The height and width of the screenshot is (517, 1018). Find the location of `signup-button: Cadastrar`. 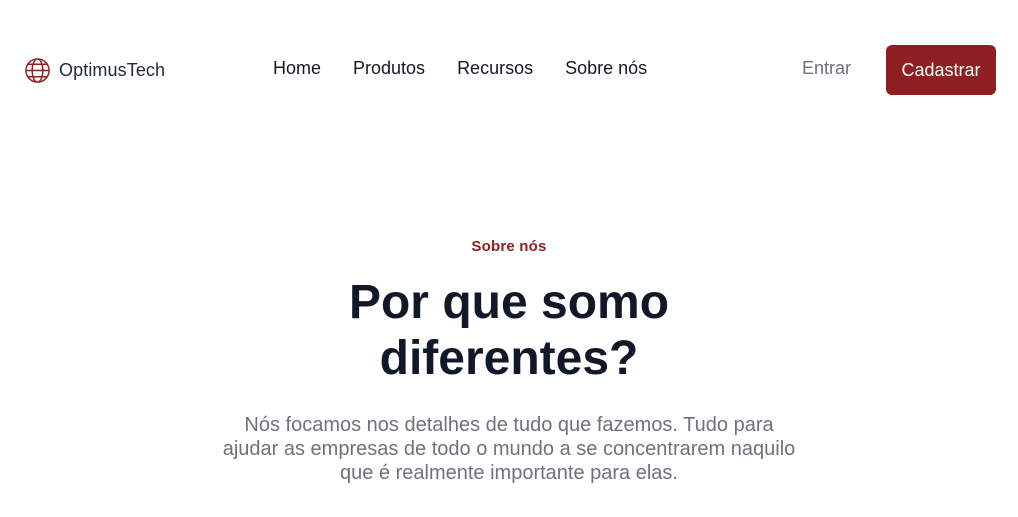

signup-button: Cadastrar is located at coordinates (941, 70).